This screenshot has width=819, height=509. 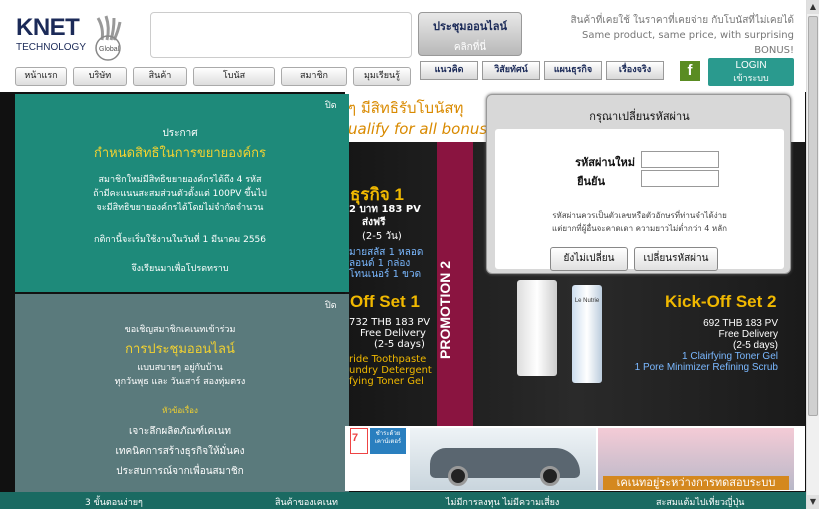 I want to click on business-set-line: (2-5 วัน), so click(x=382, y=236).